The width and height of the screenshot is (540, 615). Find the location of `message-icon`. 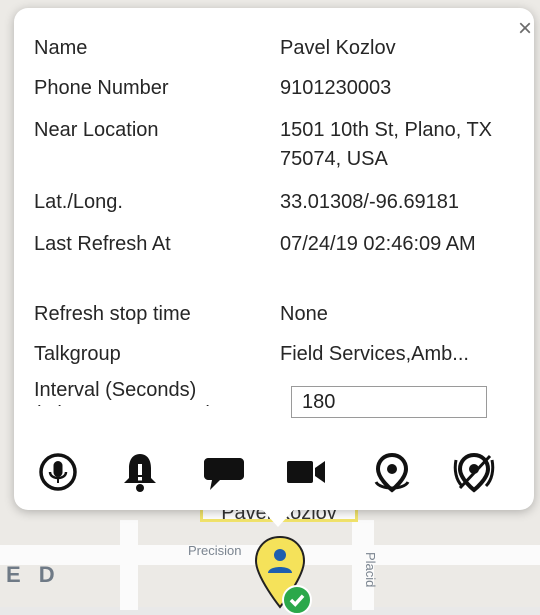

message-icon is located at coordinates (224, 472).